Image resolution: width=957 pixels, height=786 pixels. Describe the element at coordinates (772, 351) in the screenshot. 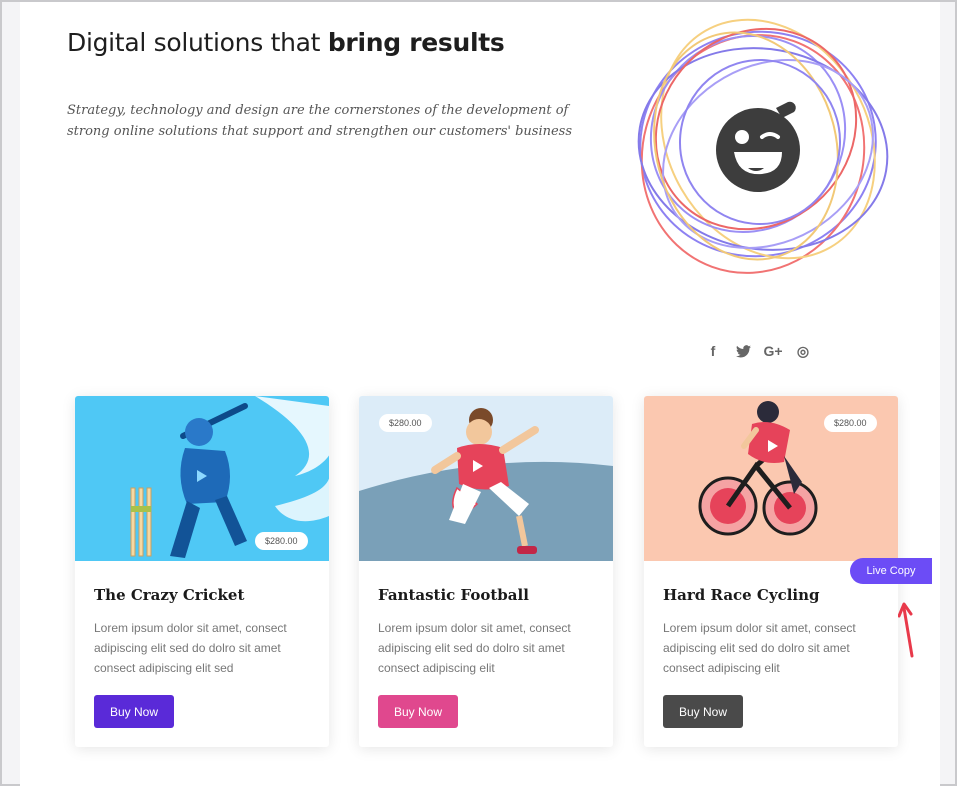

I see `google-plus-icon: G+` at that location.